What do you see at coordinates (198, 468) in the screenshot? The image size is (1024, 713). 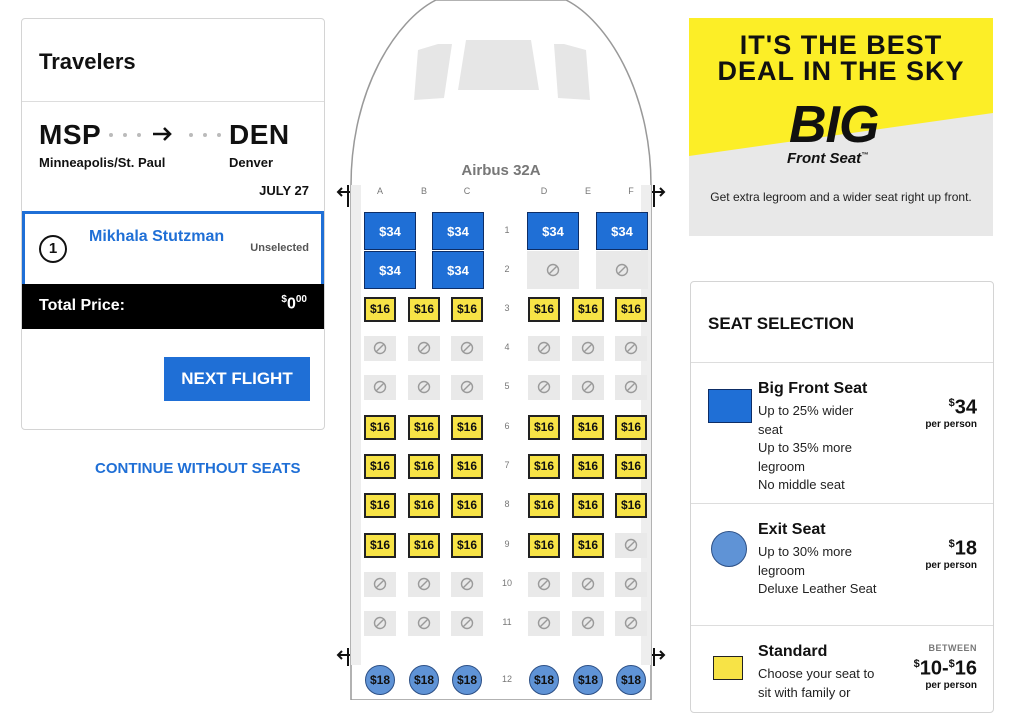 I see `continue-without-seats-link: CONTINUE WITHOUT SEATS` at bounding box center [198, 468].